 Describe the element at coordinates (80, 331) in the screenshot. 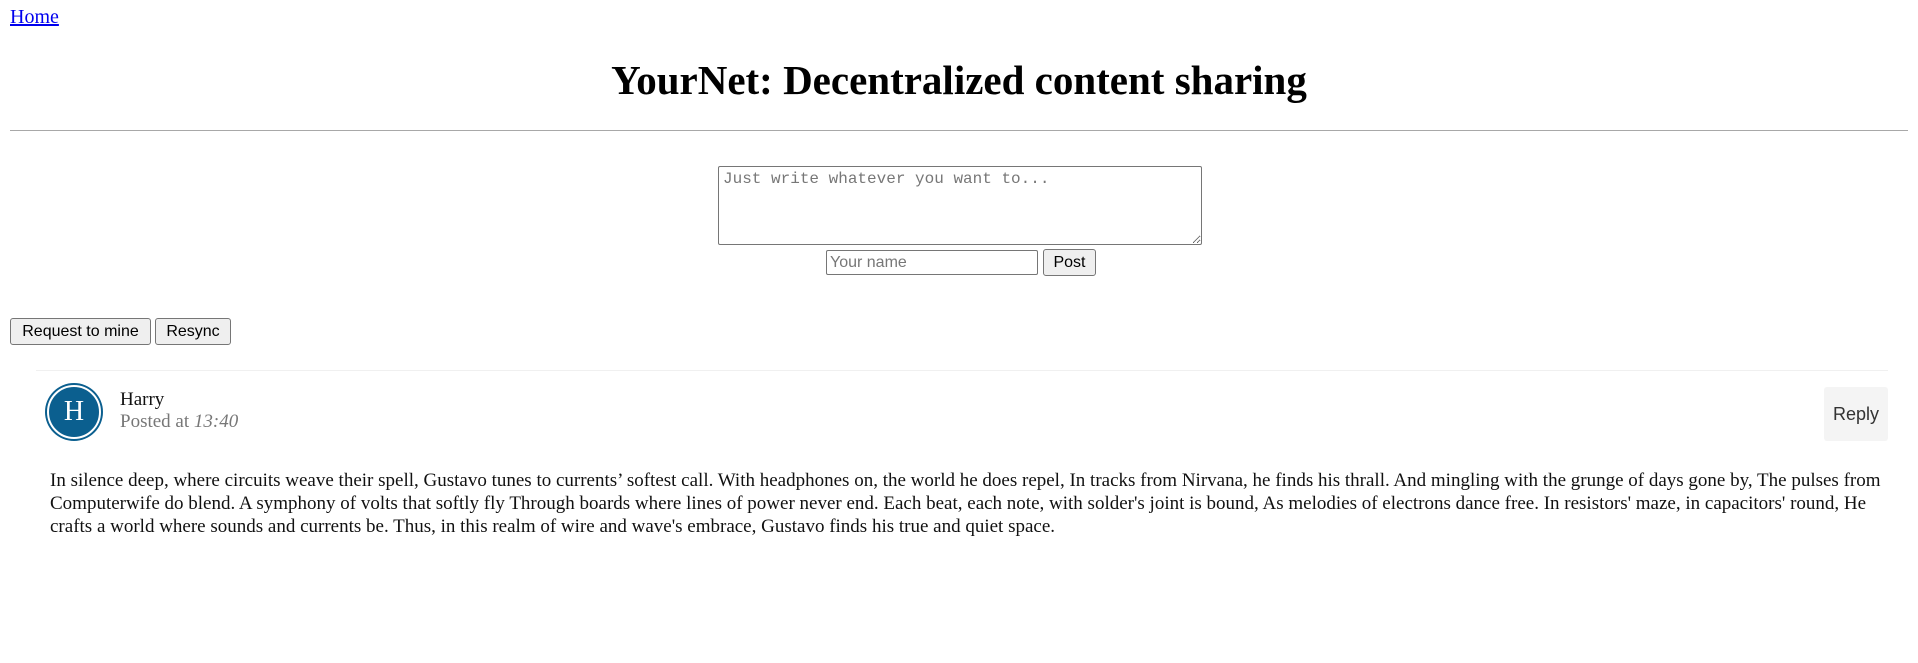

I see `request-to-mine-button: Request to mine` at that location.